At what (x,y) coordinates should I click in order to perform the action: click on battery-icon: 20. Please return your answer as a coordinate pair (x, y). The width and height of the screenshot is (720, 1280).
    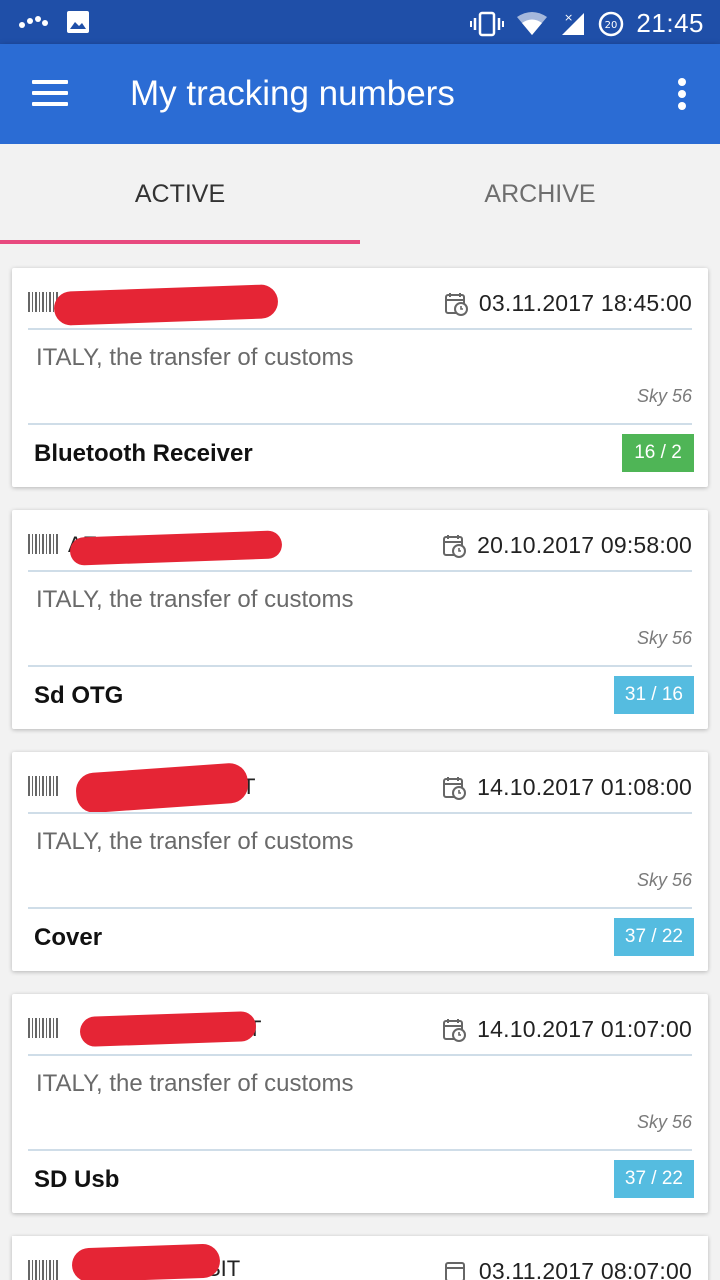
    Looking at the image, I should click on (611, 23).